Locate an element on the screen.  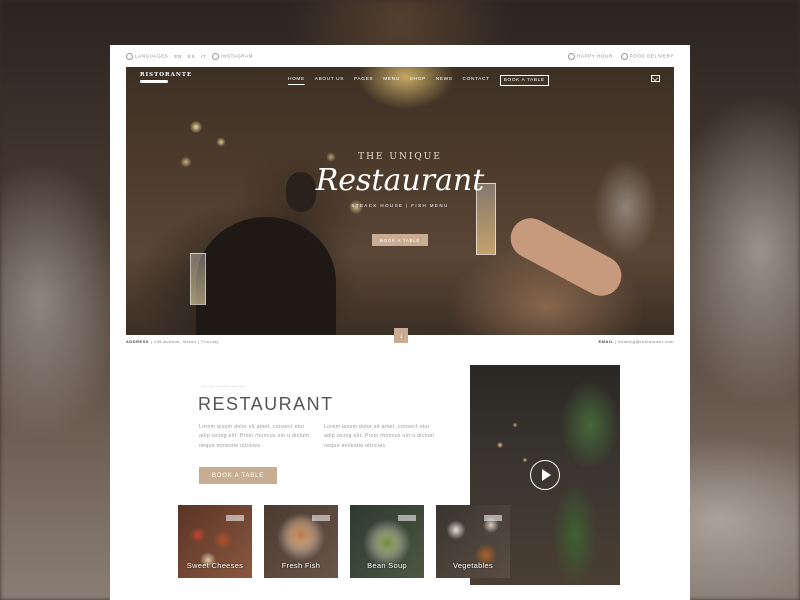
cocktail-icon is located at coordinates (572, 56).